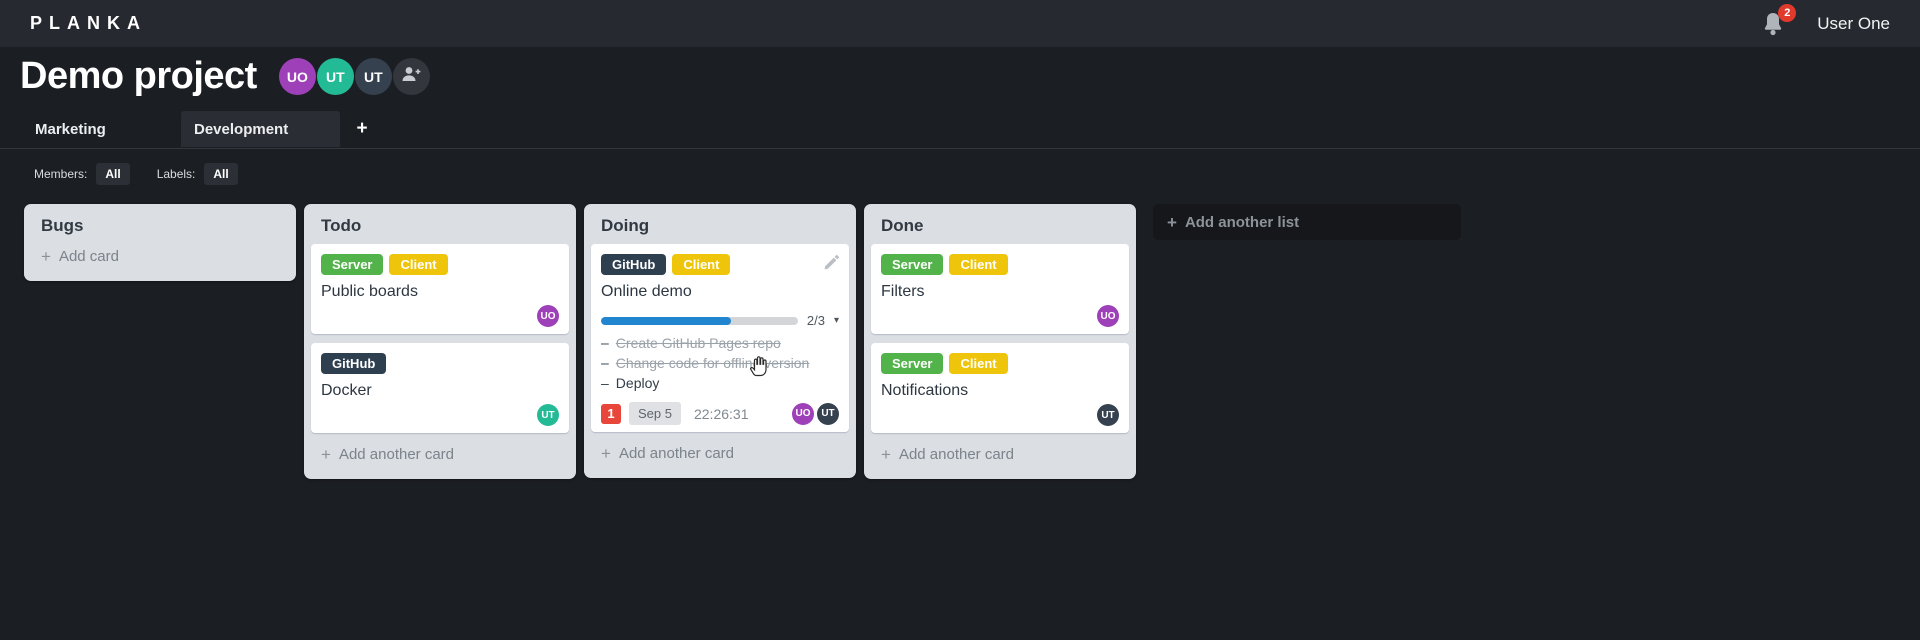 The image size is (1920, 640). Describe the element at coordinates (655, 413) in the screenshot. I see `due-date-badge: Sep 5` at that location.